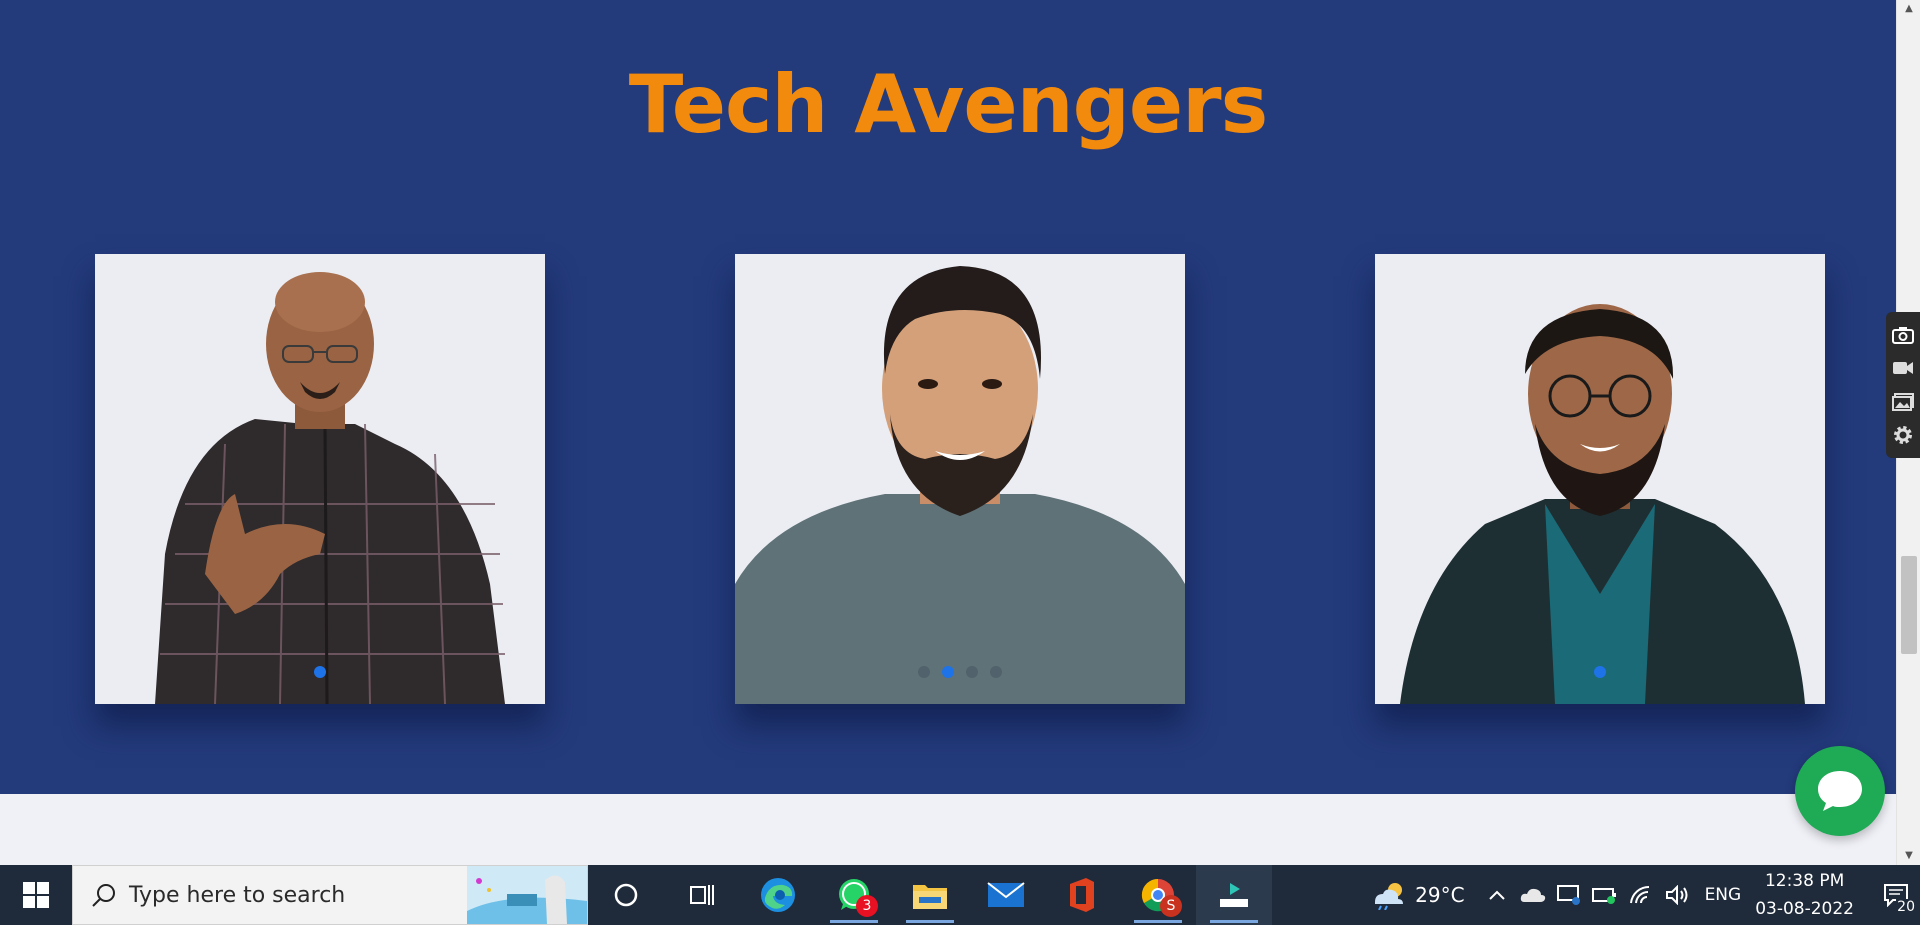 The image size is (1920, 925). I want to click on chat-bubble-icon, so click(1840, 791).